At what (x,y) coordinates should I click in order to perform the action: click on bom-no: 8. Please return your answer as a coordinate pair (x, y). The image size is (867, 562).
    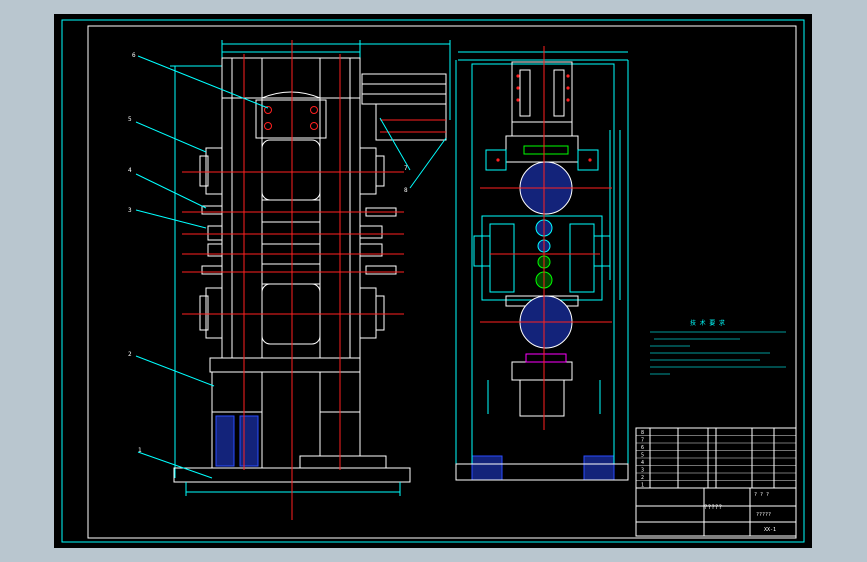
    Looking at the image, I should click on (642, 433).